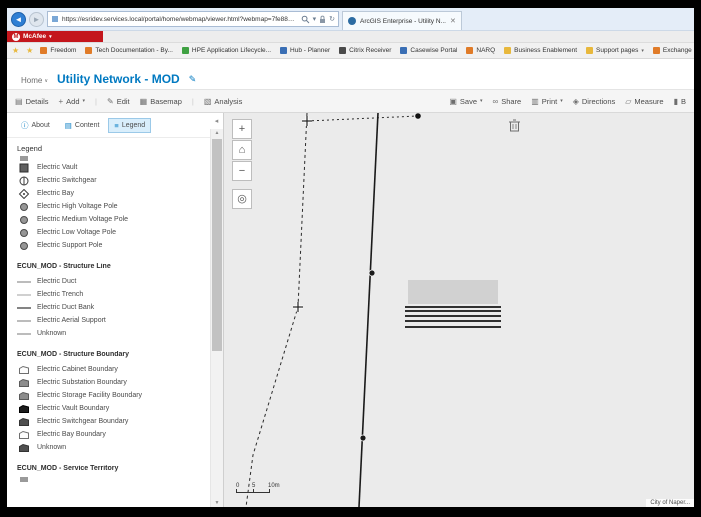  I want to click on tab-legend: ≡ Legend, so click(130, 125).